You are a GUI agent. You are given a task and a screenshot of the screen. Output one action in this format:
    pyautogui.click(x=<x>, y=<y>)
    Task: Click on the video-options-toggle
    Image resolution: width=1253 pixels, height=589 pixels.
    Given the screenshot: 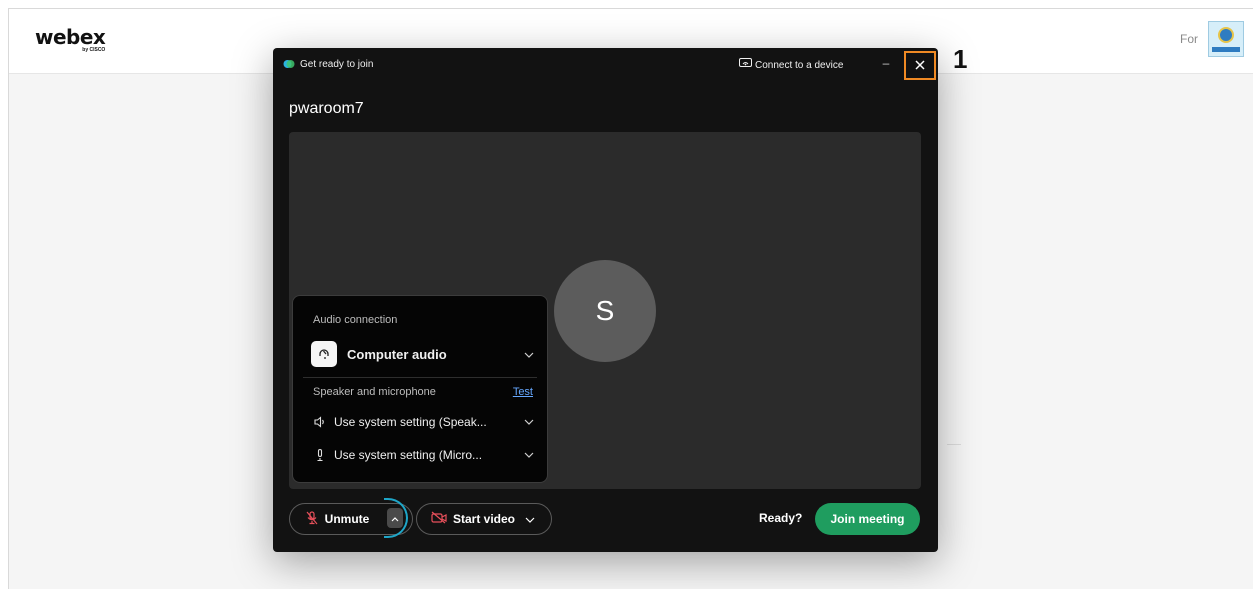 What is the action you would take?
    pyautogui.click(x=530, y=519)
    